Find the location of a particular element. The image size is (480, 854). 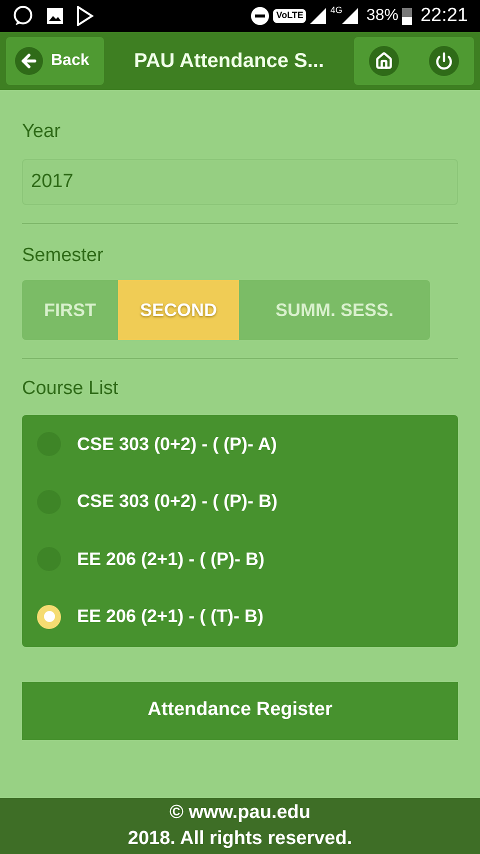

chat-icon is located at coordinates (23, 16).